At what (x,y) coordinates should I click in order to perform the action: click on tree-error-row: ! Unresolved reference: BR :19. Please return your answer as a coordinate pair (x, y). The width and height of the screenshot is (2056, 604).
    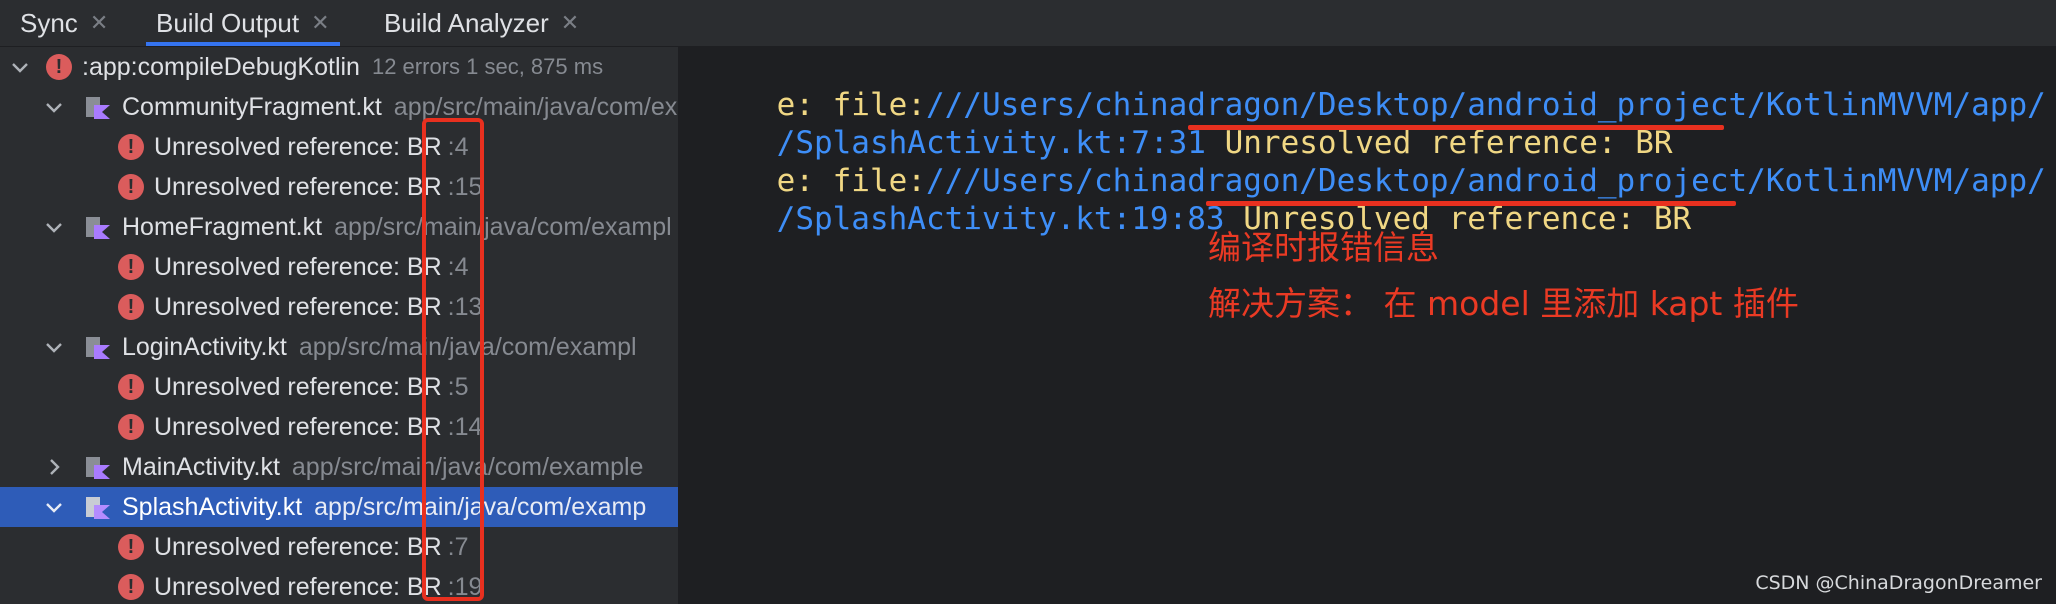
    Looking at the image, I should click on (339, 585).